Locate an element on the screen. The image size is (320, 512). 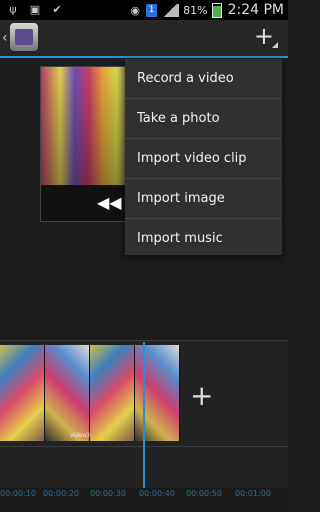
action-bar: ‹ + is located at coordinates (144, 39).